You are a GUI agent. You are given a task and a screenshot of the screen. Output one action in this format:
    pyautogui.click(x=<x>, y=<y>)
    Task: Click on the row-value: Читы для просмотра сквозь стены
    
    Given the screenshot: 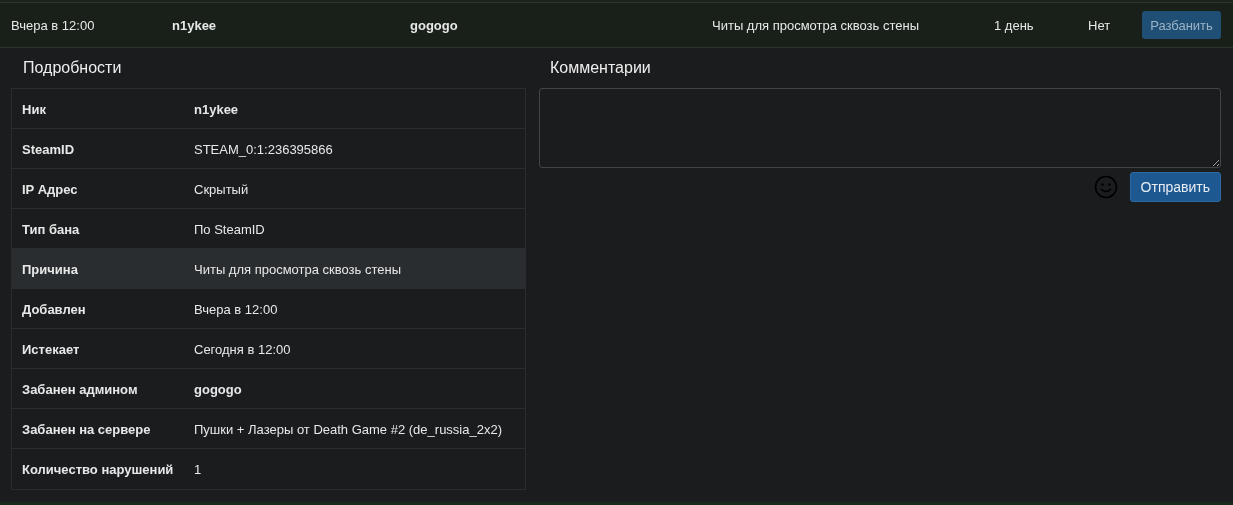 What is the action you would take?
    pyautogui.click(x=297, y=269)
    